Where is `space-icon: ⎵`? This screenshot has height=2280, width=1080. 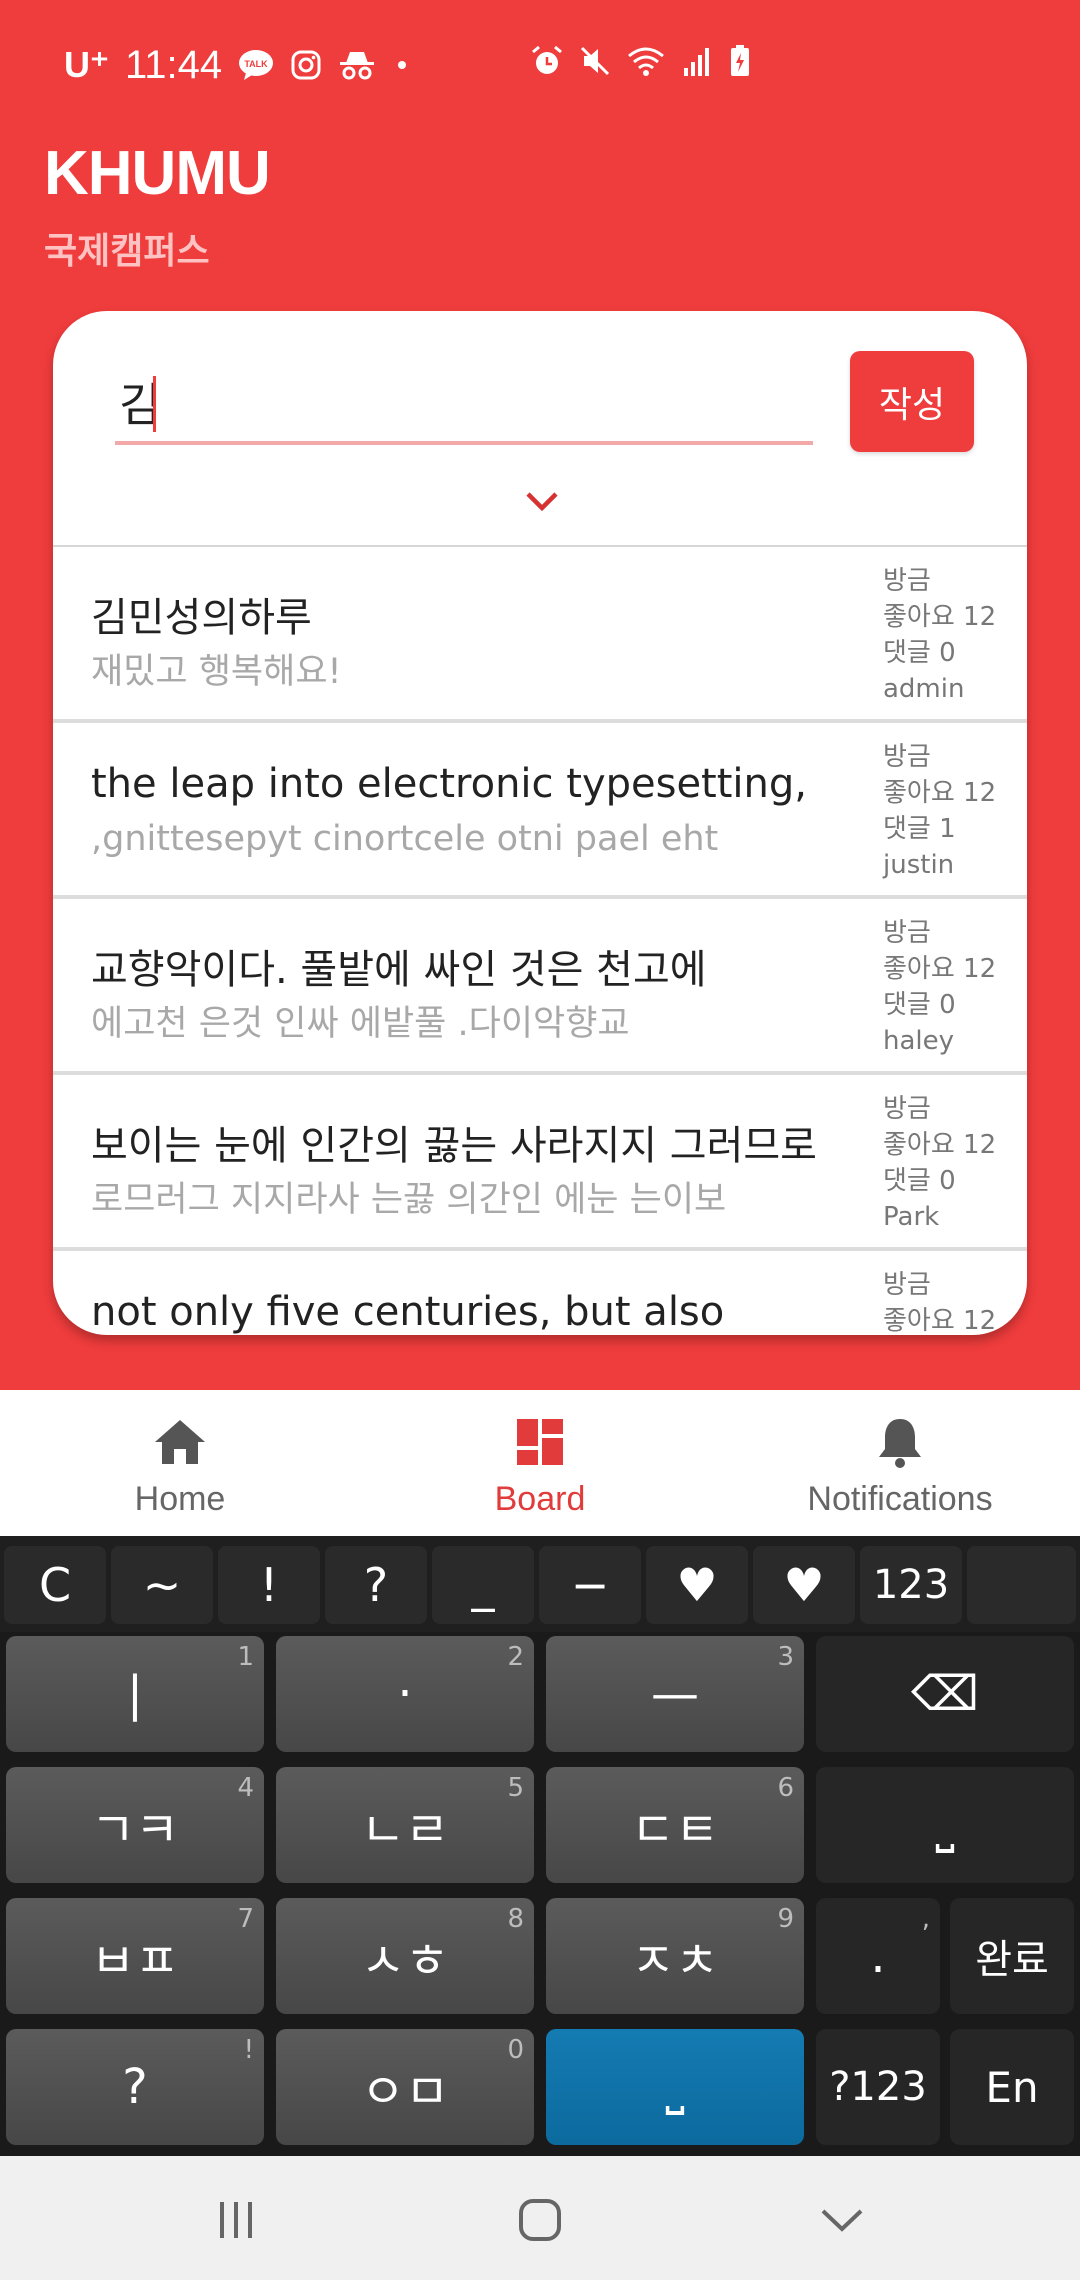 space-icon: ⎵ is located at coordinates (945, 1824).